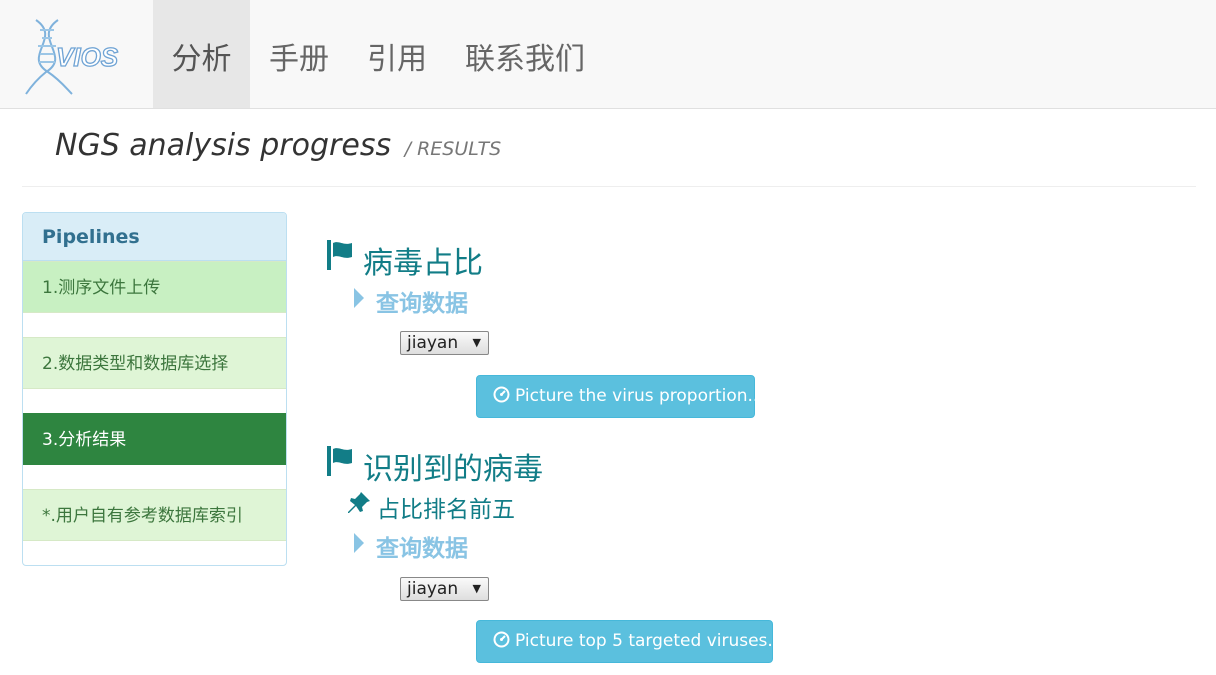 The width and height of the screenshot is (1216, 675). I want to click on nav-contact-label: 联系我们, so click(525, 59).